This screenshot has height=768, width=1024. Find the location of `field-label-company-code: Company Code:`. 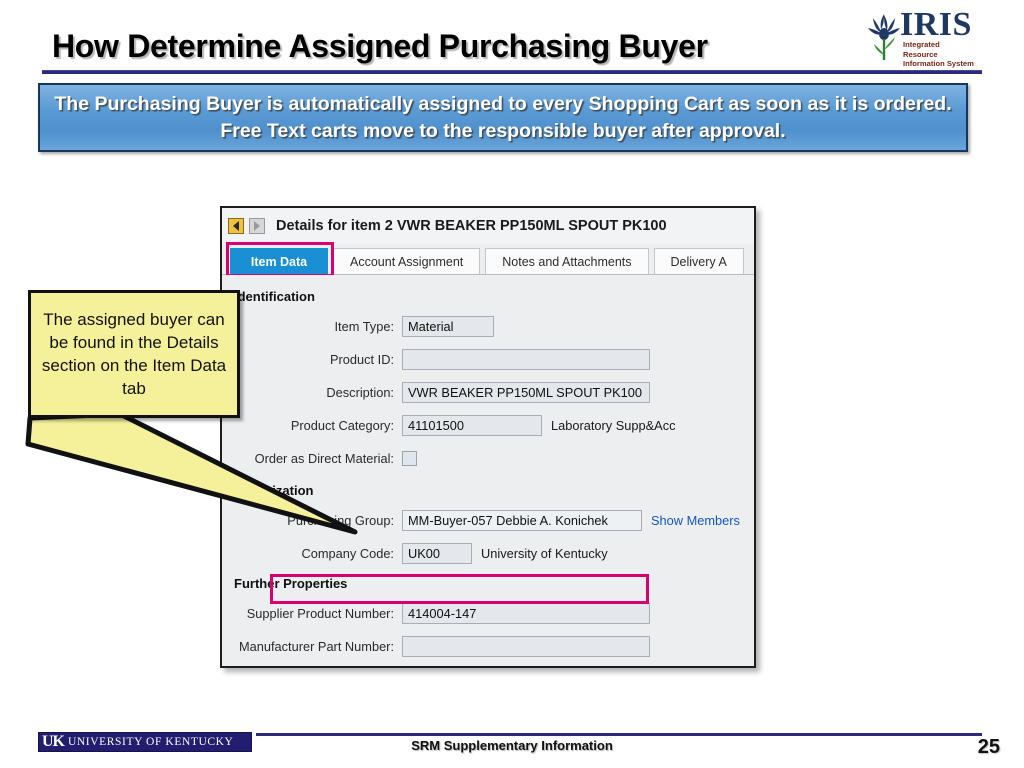

field-label-company-code: Company Code: is located at coordinates (347, 553).